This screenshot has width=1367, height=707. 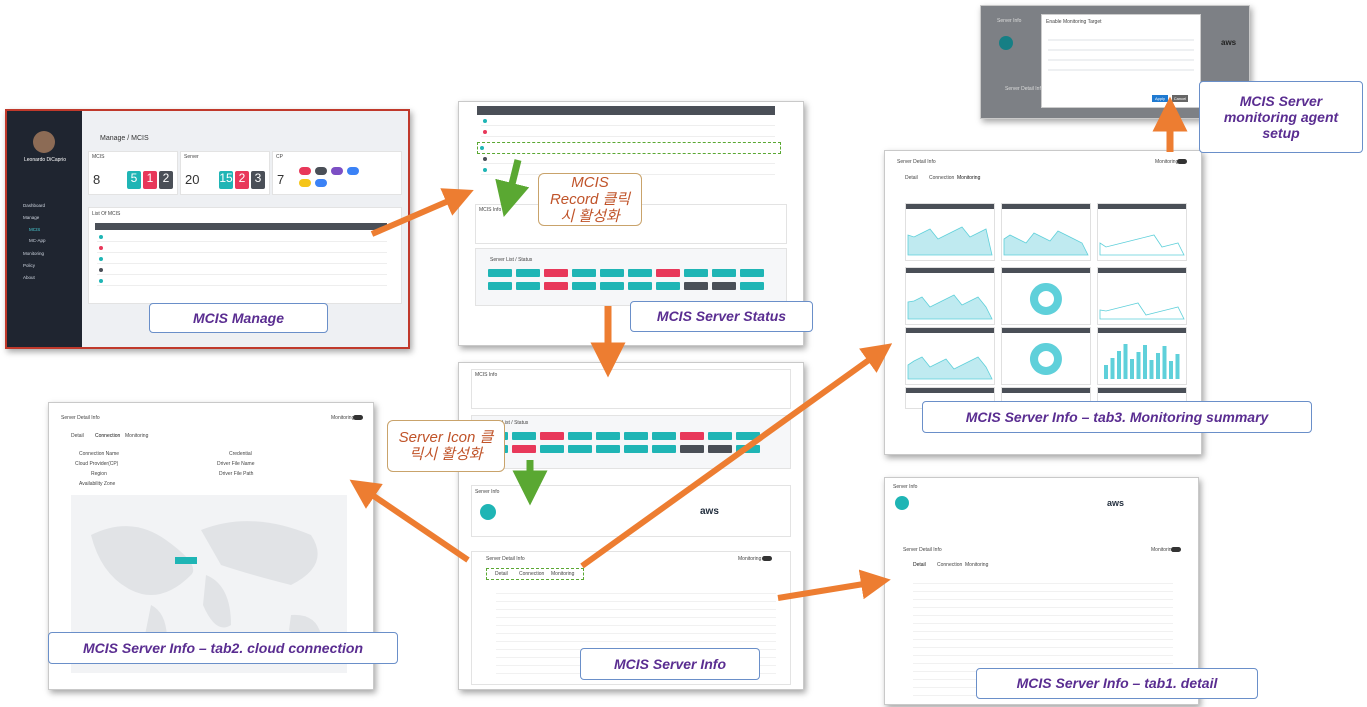 What do you see at coordinates (31, 217) in the screenshot?
I see `sidebar-item-manage: Manage` at bounding box center [31, 217].